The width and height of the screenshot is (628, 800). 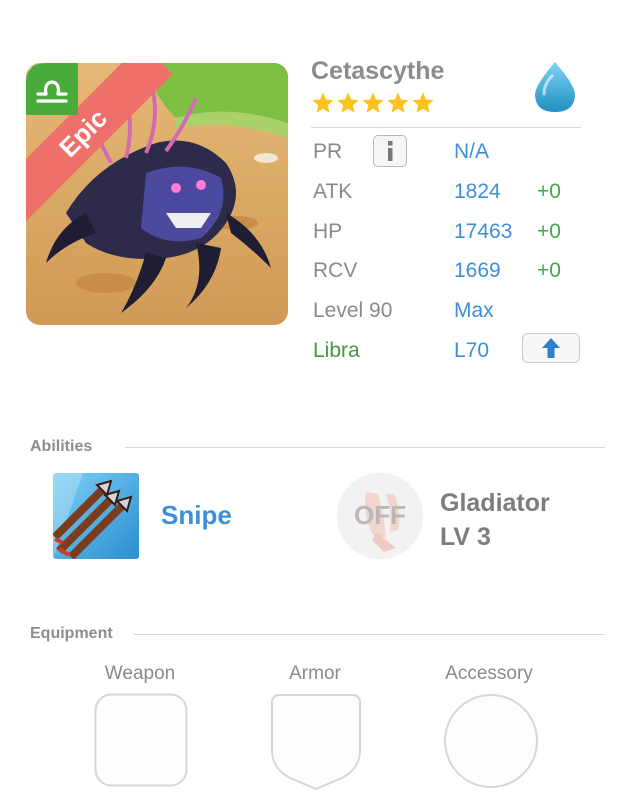 I want to click on rcv-bonus: +0, so click(x=549, y=270).